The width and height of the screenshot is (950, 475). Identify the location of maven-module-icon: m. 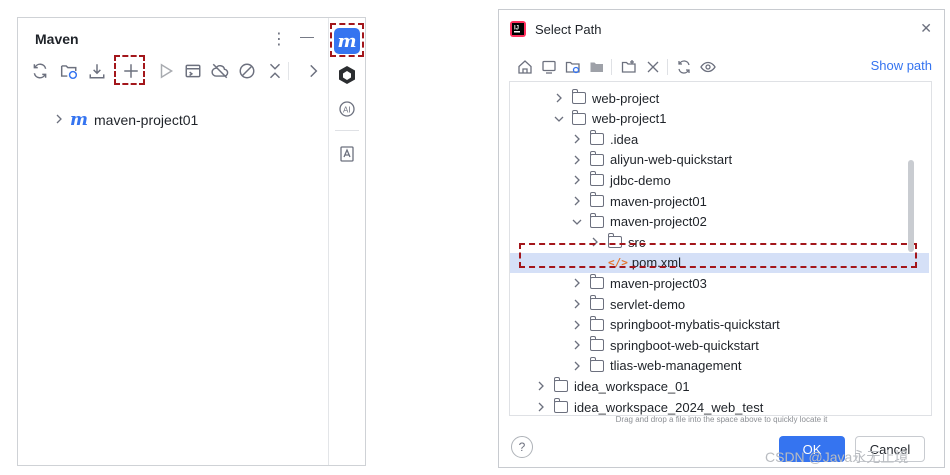
(79, 120).